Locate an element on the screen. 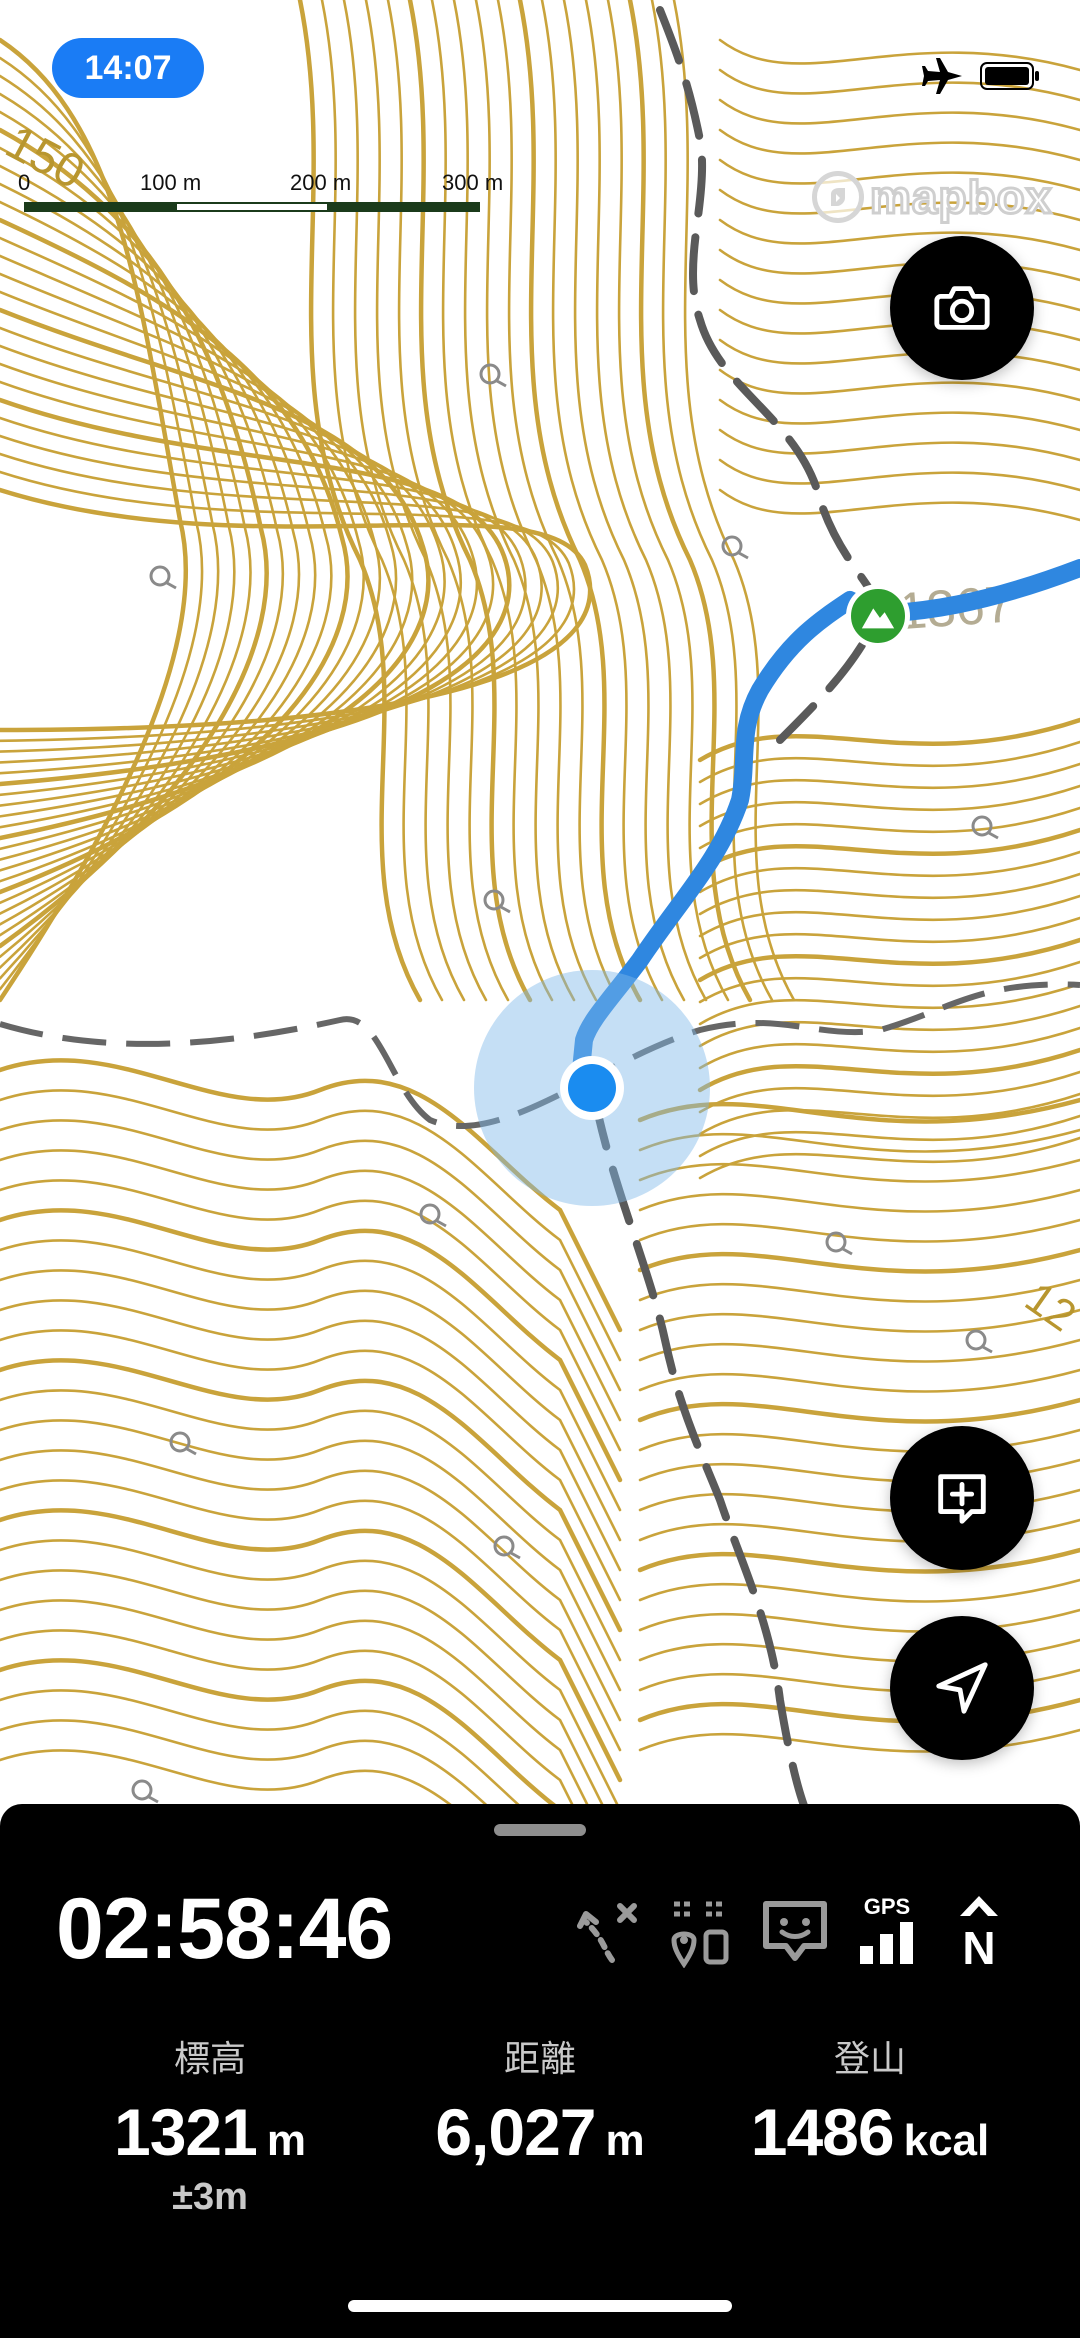 Image resolution: width=1080 pixels, height=2338 pixels. locate-button is located at coordinates (962, 1688).